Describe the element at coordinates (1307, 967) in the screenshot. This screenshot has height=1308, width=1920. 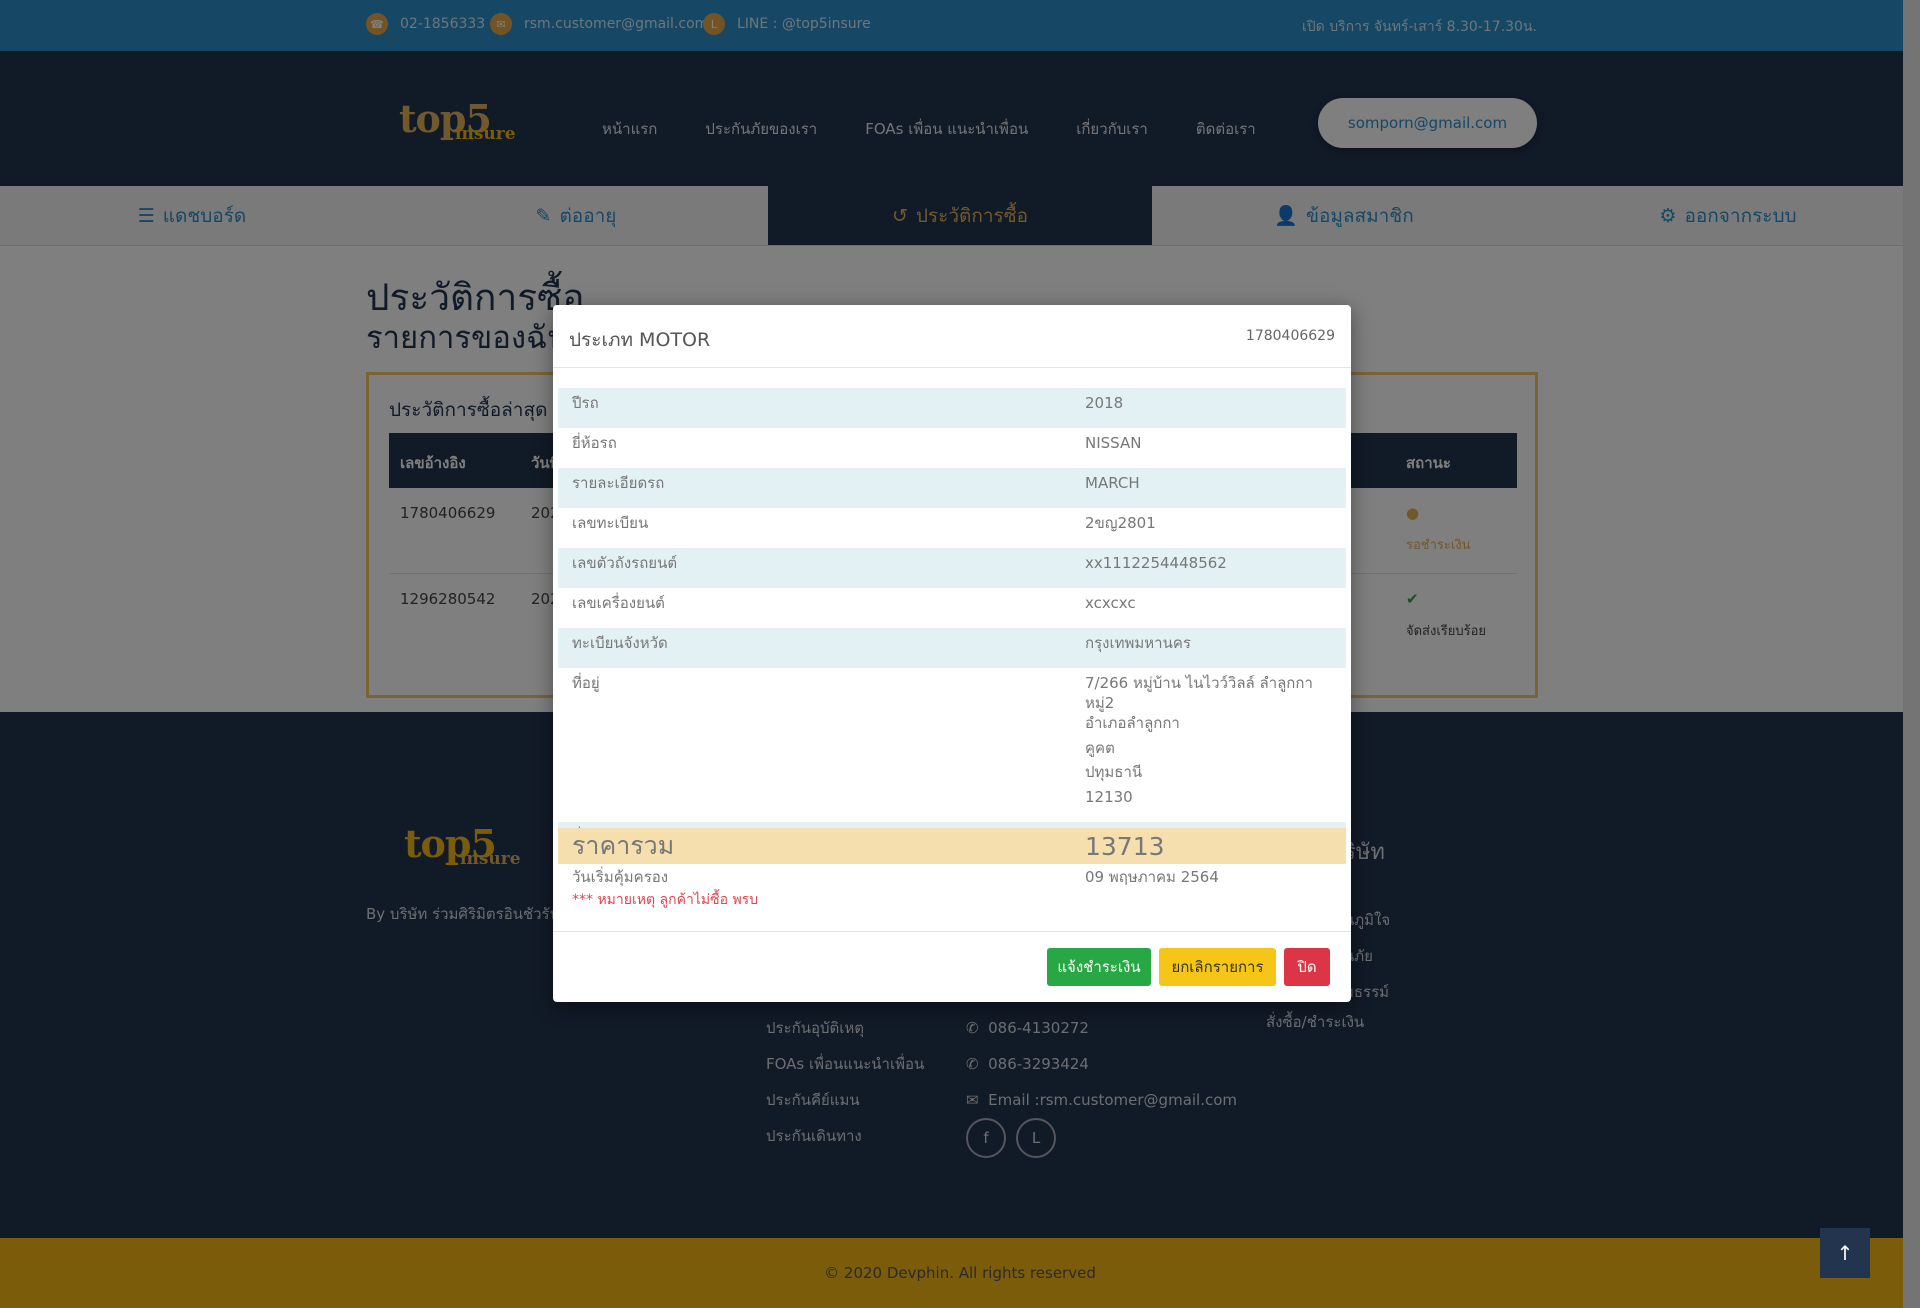
I see `close-button: ปิด` at that location.